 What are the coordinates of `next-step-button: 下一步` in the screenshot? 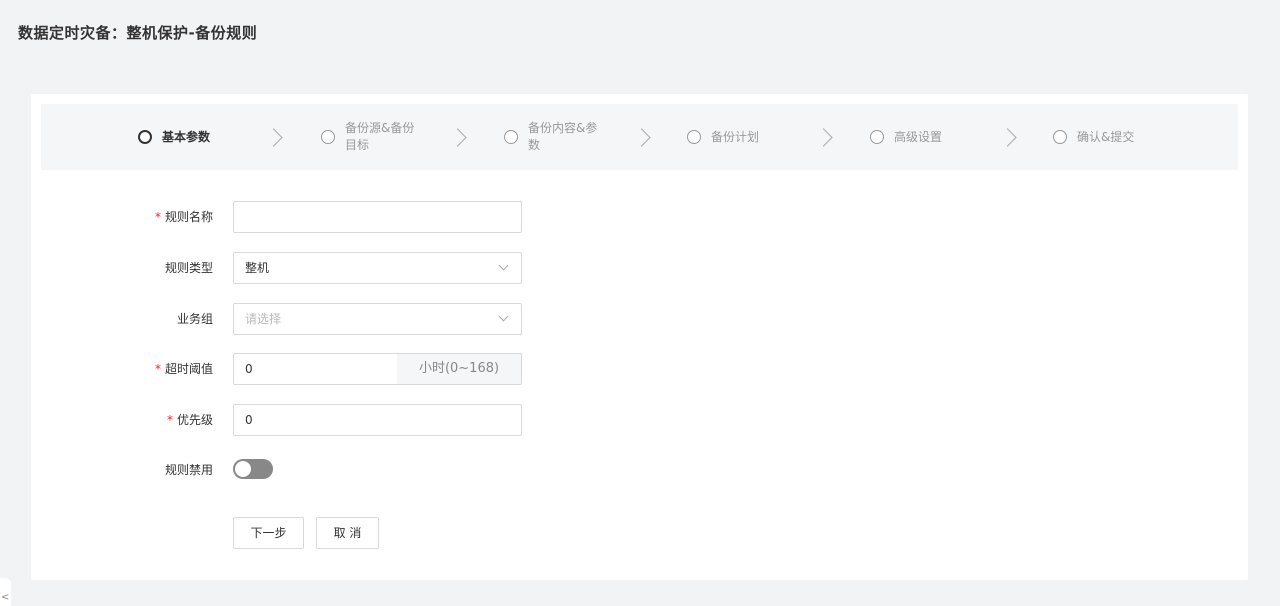 It's located at (268, 533).